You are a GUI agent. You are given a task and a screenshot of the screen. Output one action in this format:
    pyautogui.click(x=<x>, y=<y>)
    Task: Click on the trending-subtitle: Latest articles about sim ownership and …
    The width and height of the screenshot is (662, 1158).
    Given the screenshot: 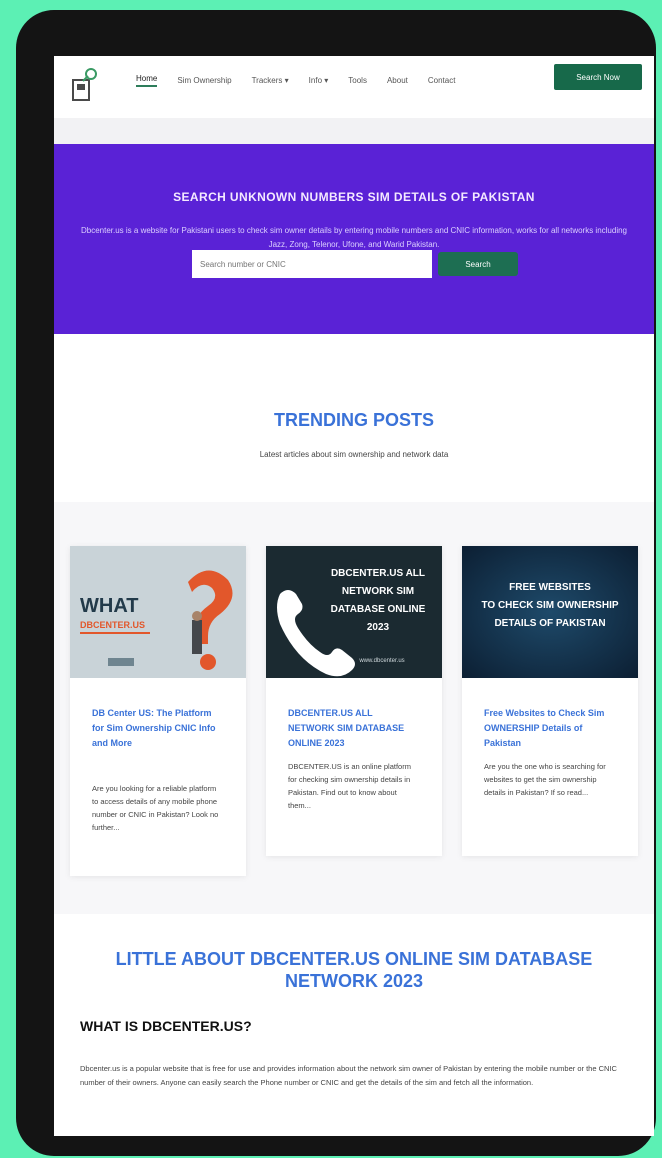 What is the action you would take?
    pyautogui.click(x=354, y=454)
    